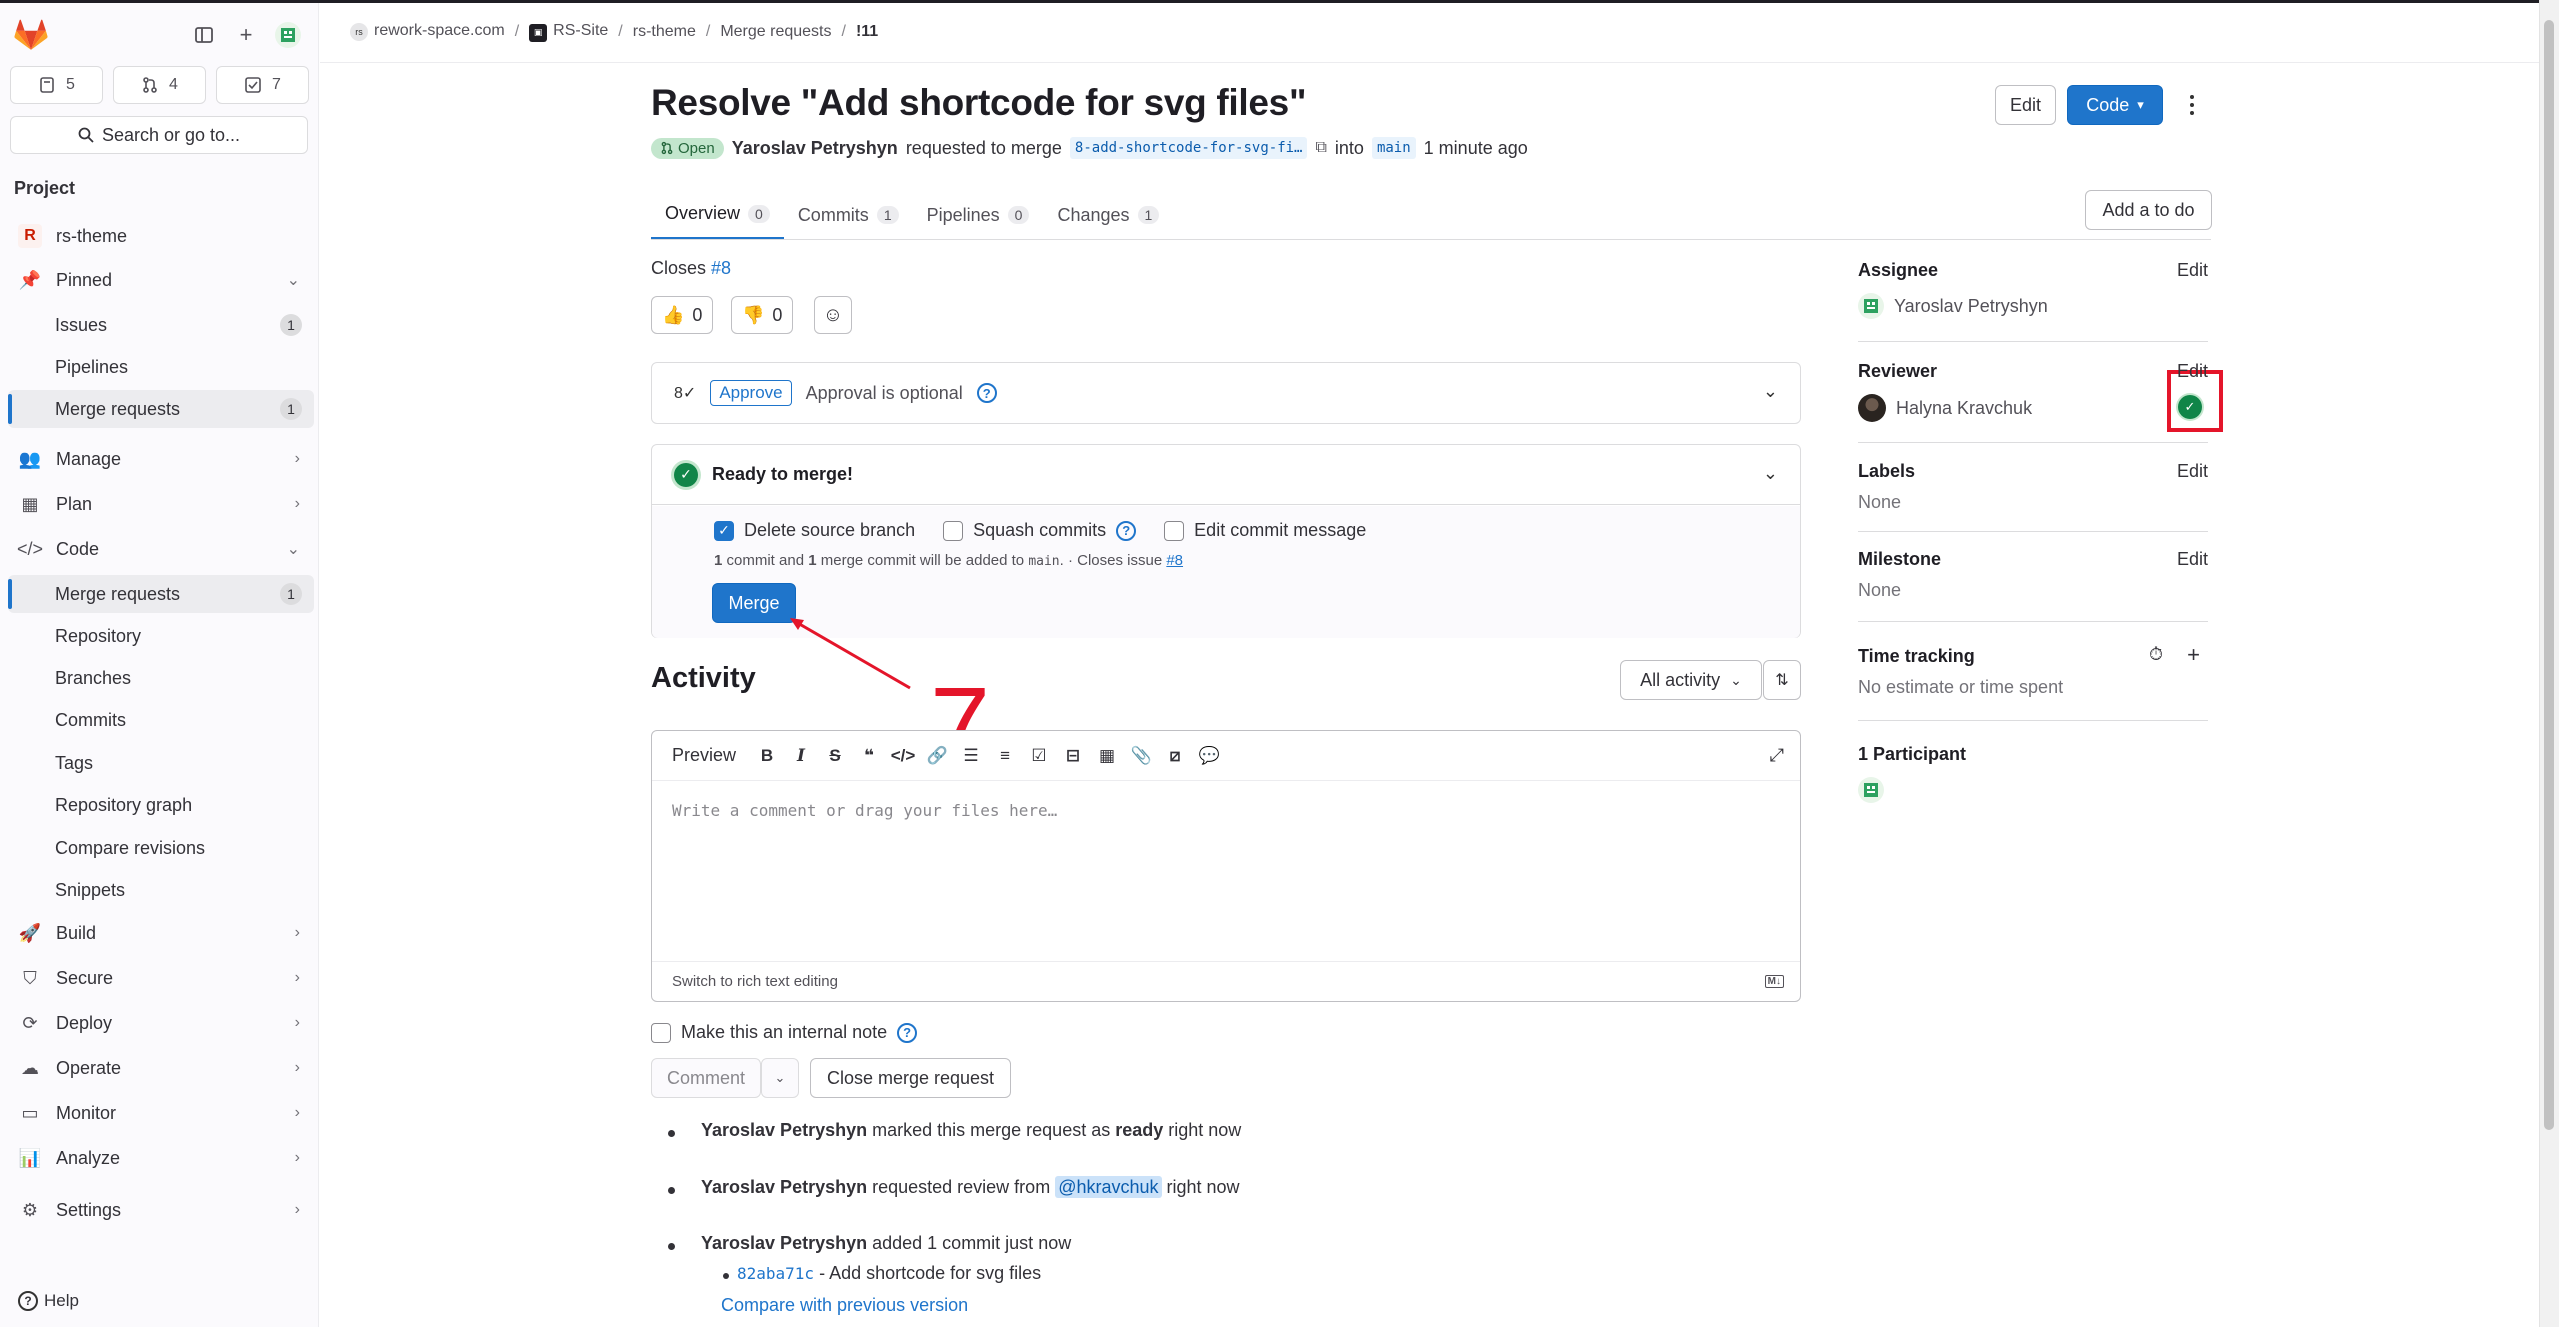 The height and width of the screenshot is (1327, 2559). Describe the element at coordinates (903, 756) in the screenshot. I see `code-icon: </>` at that location.